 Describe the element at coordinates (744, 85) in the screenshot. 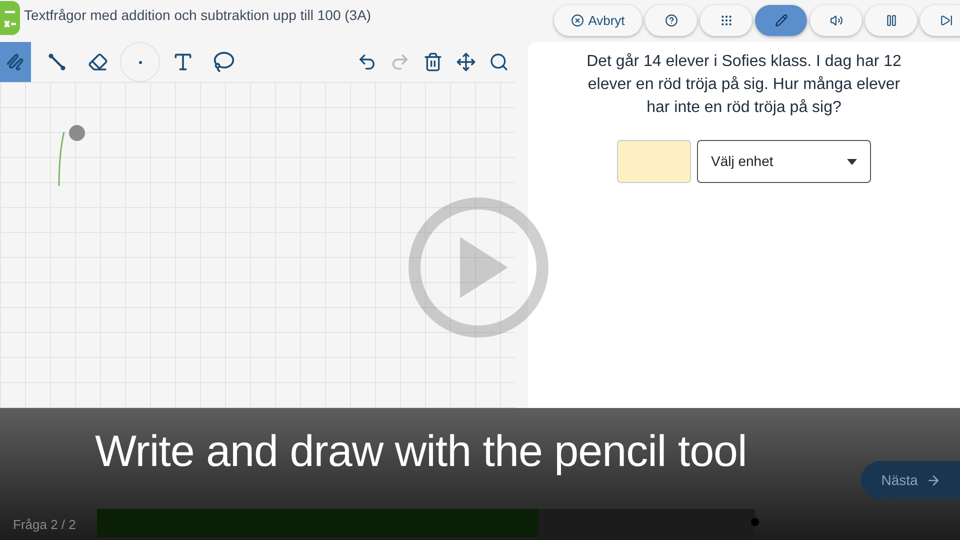

I see `question-text: Det går 14 elever i Sofies klass. I dag har 12 elever en röd tröja på sig. Hur många elever har inte en röd tröja på sig?` at that location.